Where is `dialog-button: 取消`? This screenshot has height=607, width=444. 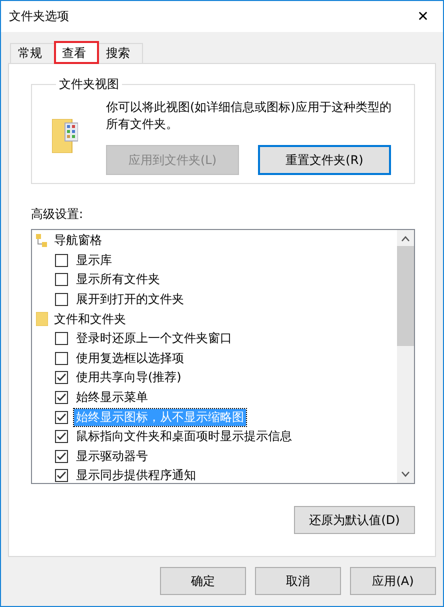 dialog-button: 取消 is located at coordinates (298, 581).